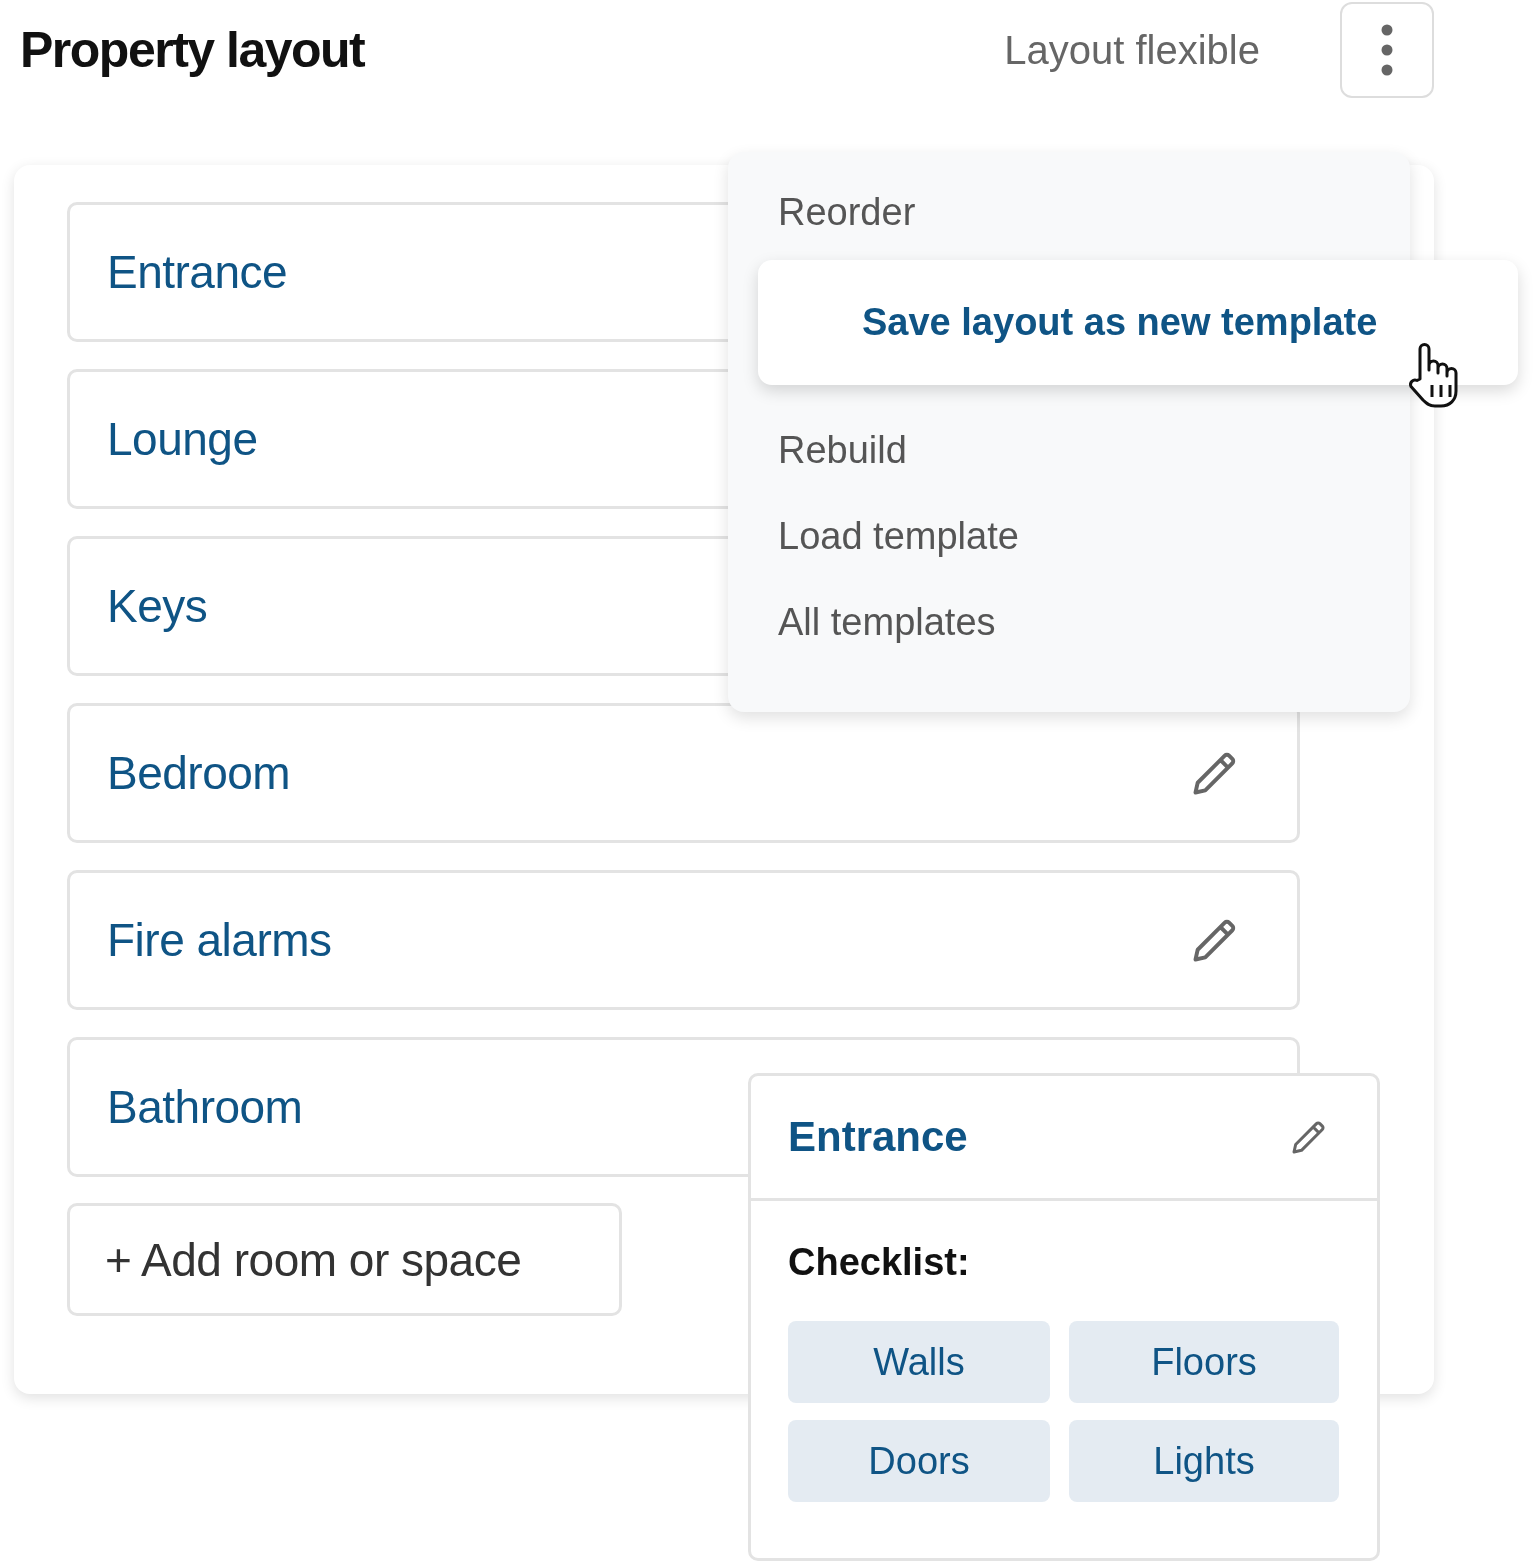 This screenshot has height=1563, width=1538. I want to click on menu-item: Save layout as new template, so click(1138, 322).